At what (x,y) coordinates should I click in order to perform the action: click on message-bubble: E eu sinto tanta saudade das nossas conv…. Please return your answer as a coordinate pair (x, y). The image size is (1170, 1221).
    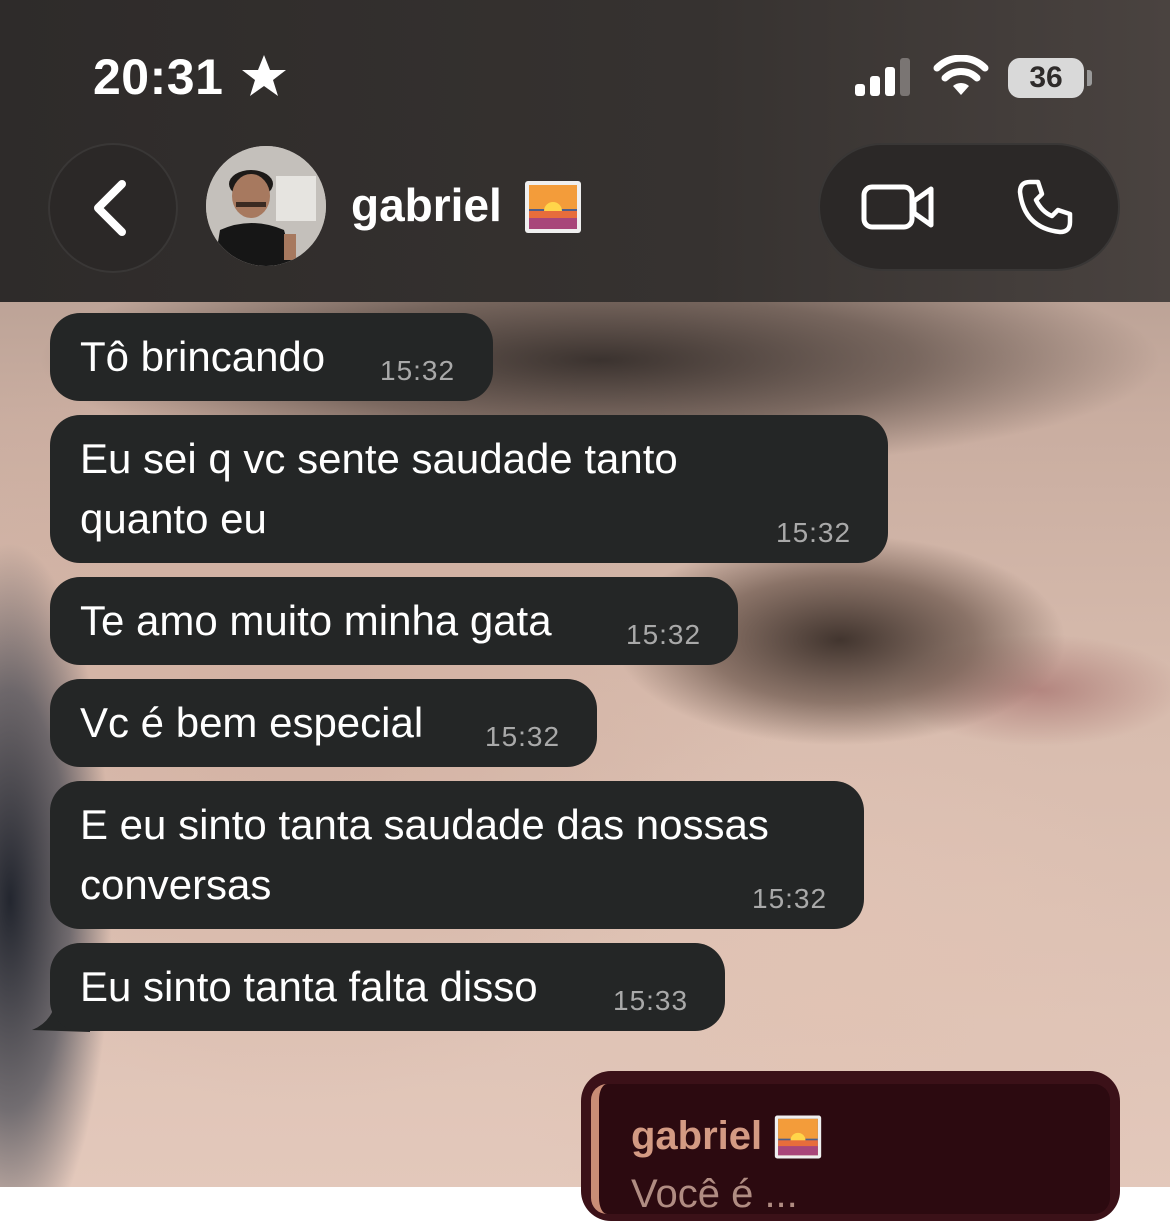
    Looking at the image, I should click on (457, 855).